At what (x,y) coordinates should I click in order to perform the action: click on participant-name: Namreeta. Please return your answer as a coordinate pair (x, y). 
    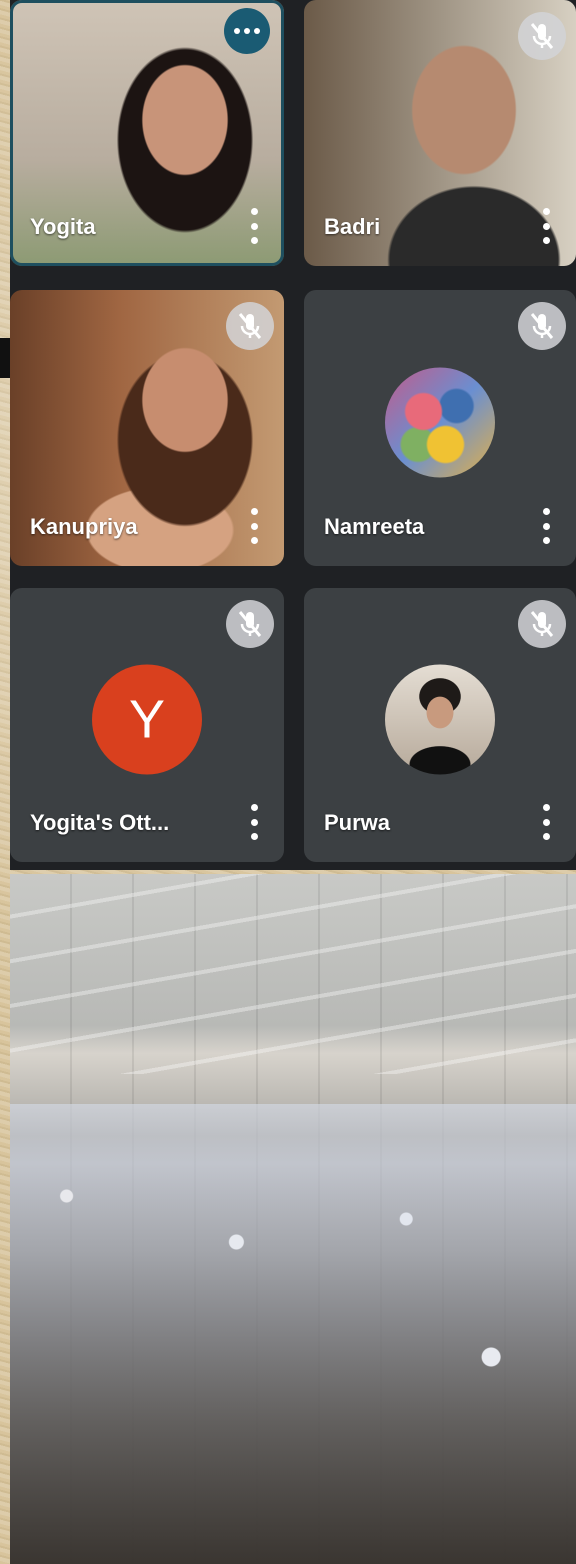
    Looking at the image, I should click on (374, 526).